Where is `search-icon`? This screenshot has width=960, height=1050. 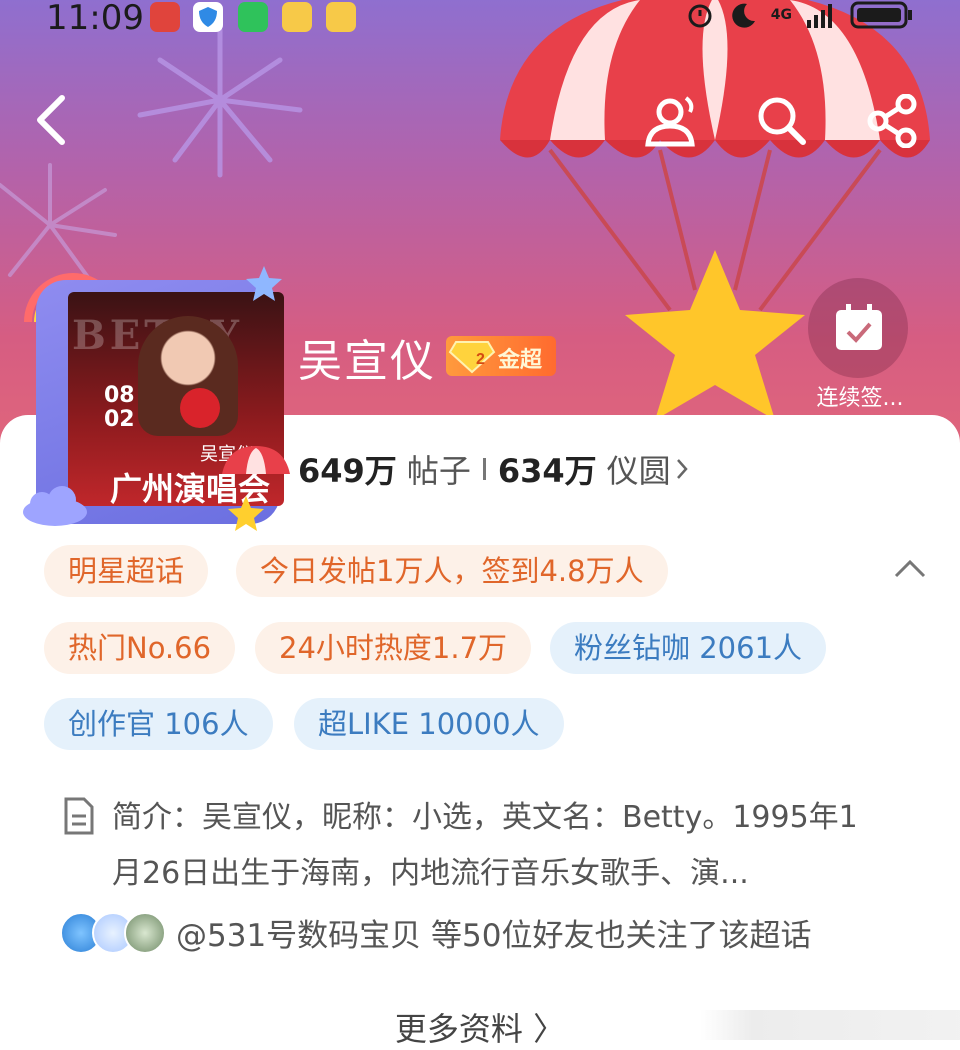 search-icon is located at coordinates (782, 121).